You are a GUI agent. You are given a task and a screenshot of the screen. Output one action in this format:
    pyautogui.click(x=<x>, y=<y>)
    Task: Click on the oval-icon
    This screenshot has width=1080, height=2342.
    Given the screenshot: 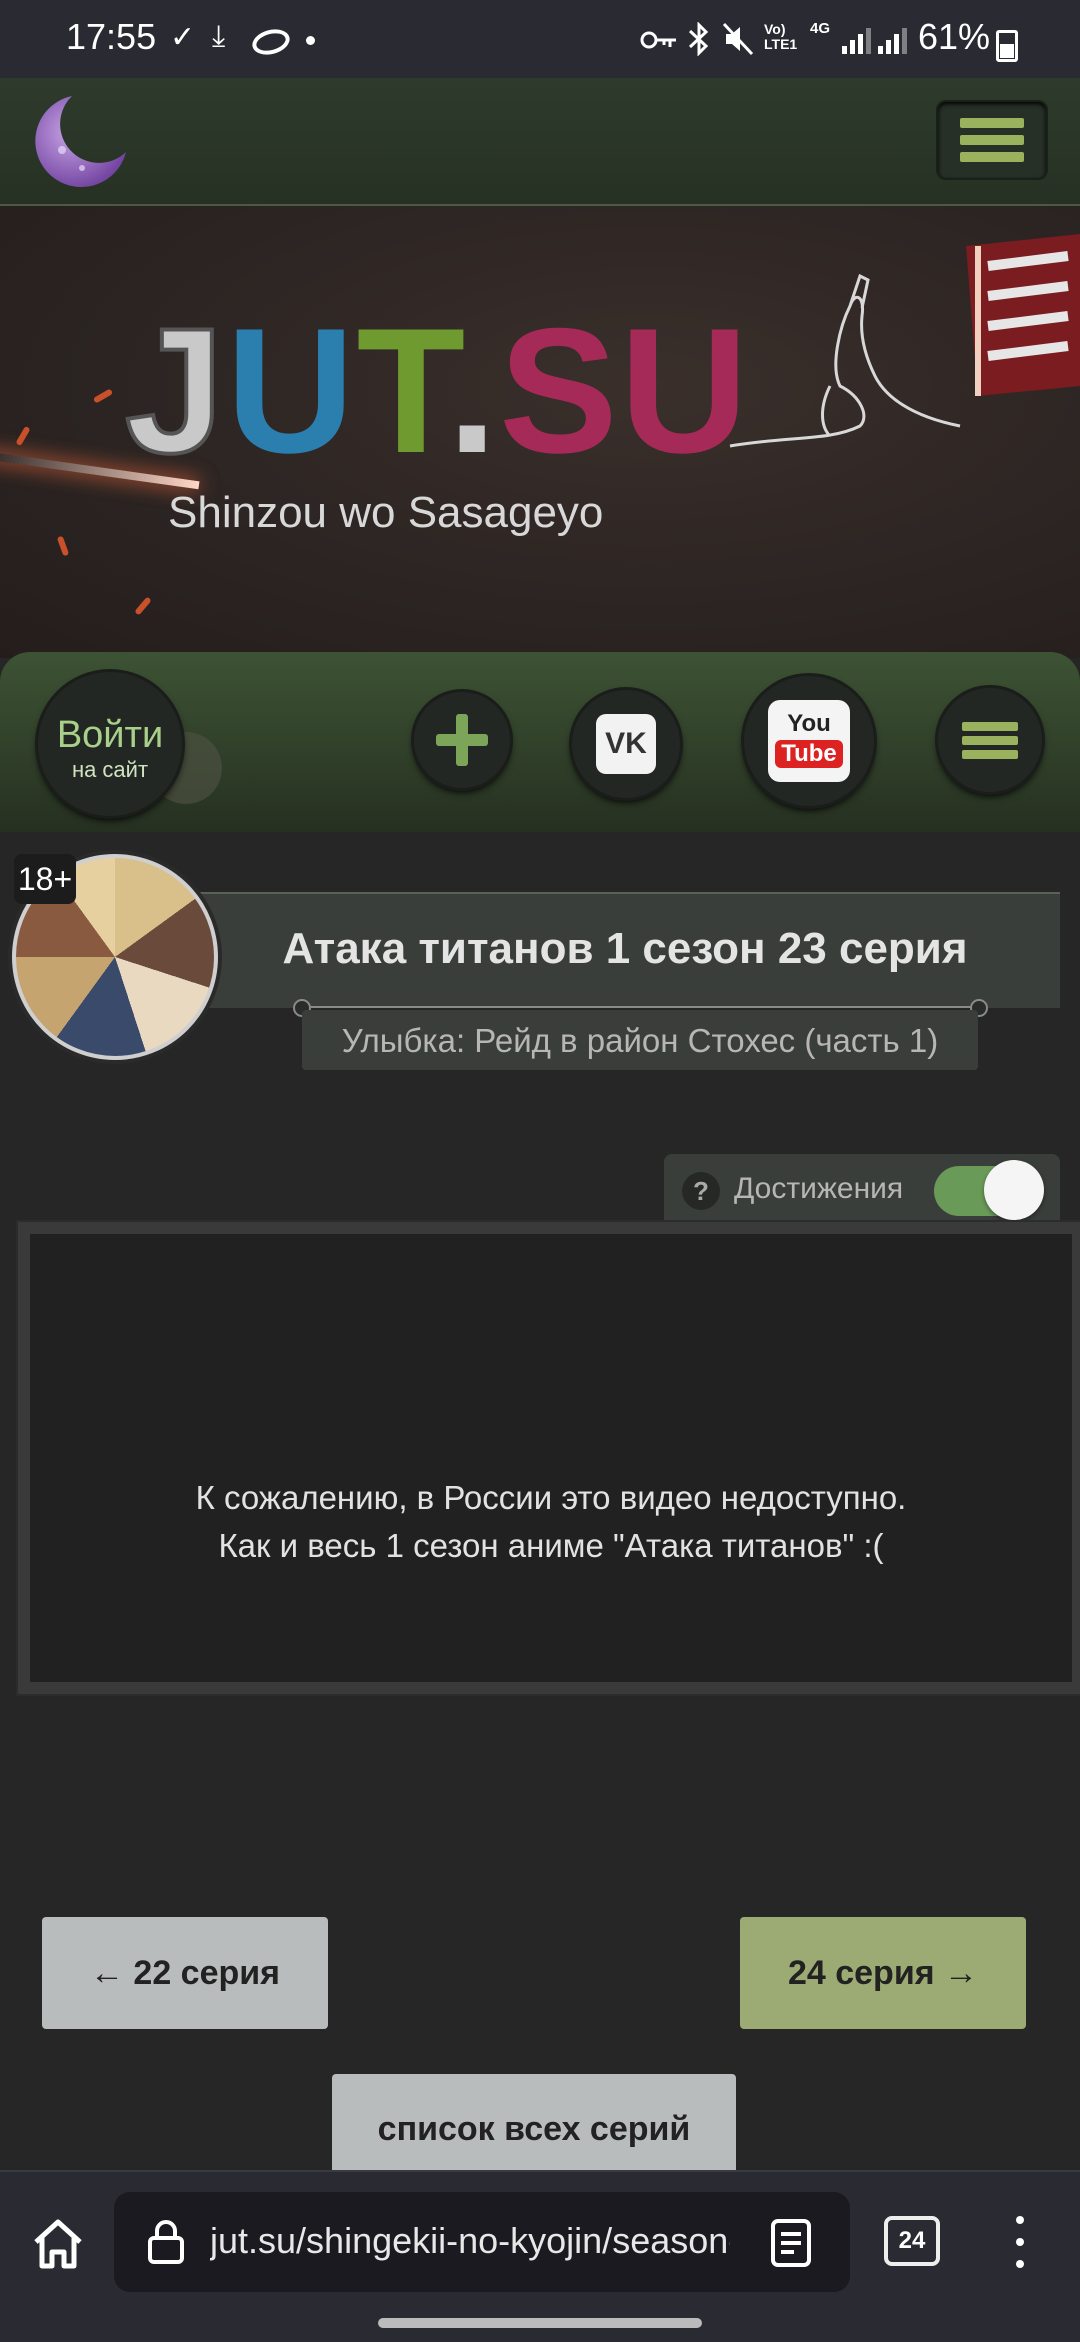 What is the action you would take?
    pyautogui.click(x=271, y=42)
    